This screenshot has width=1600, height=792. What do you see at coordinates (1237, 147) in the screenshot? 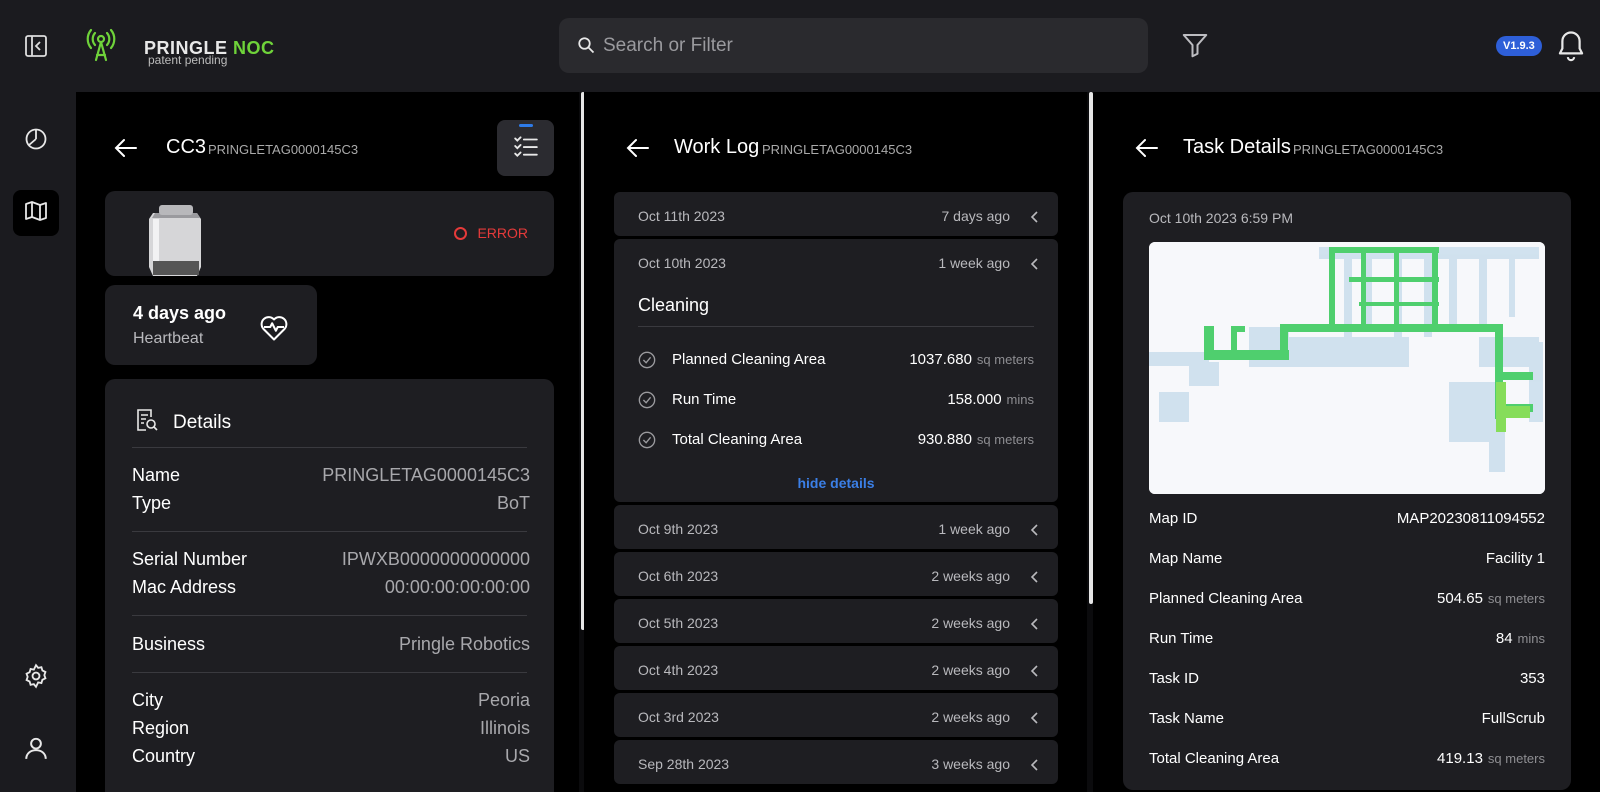
I see `task-title: Task Details` at bounding box center [1237, 147].